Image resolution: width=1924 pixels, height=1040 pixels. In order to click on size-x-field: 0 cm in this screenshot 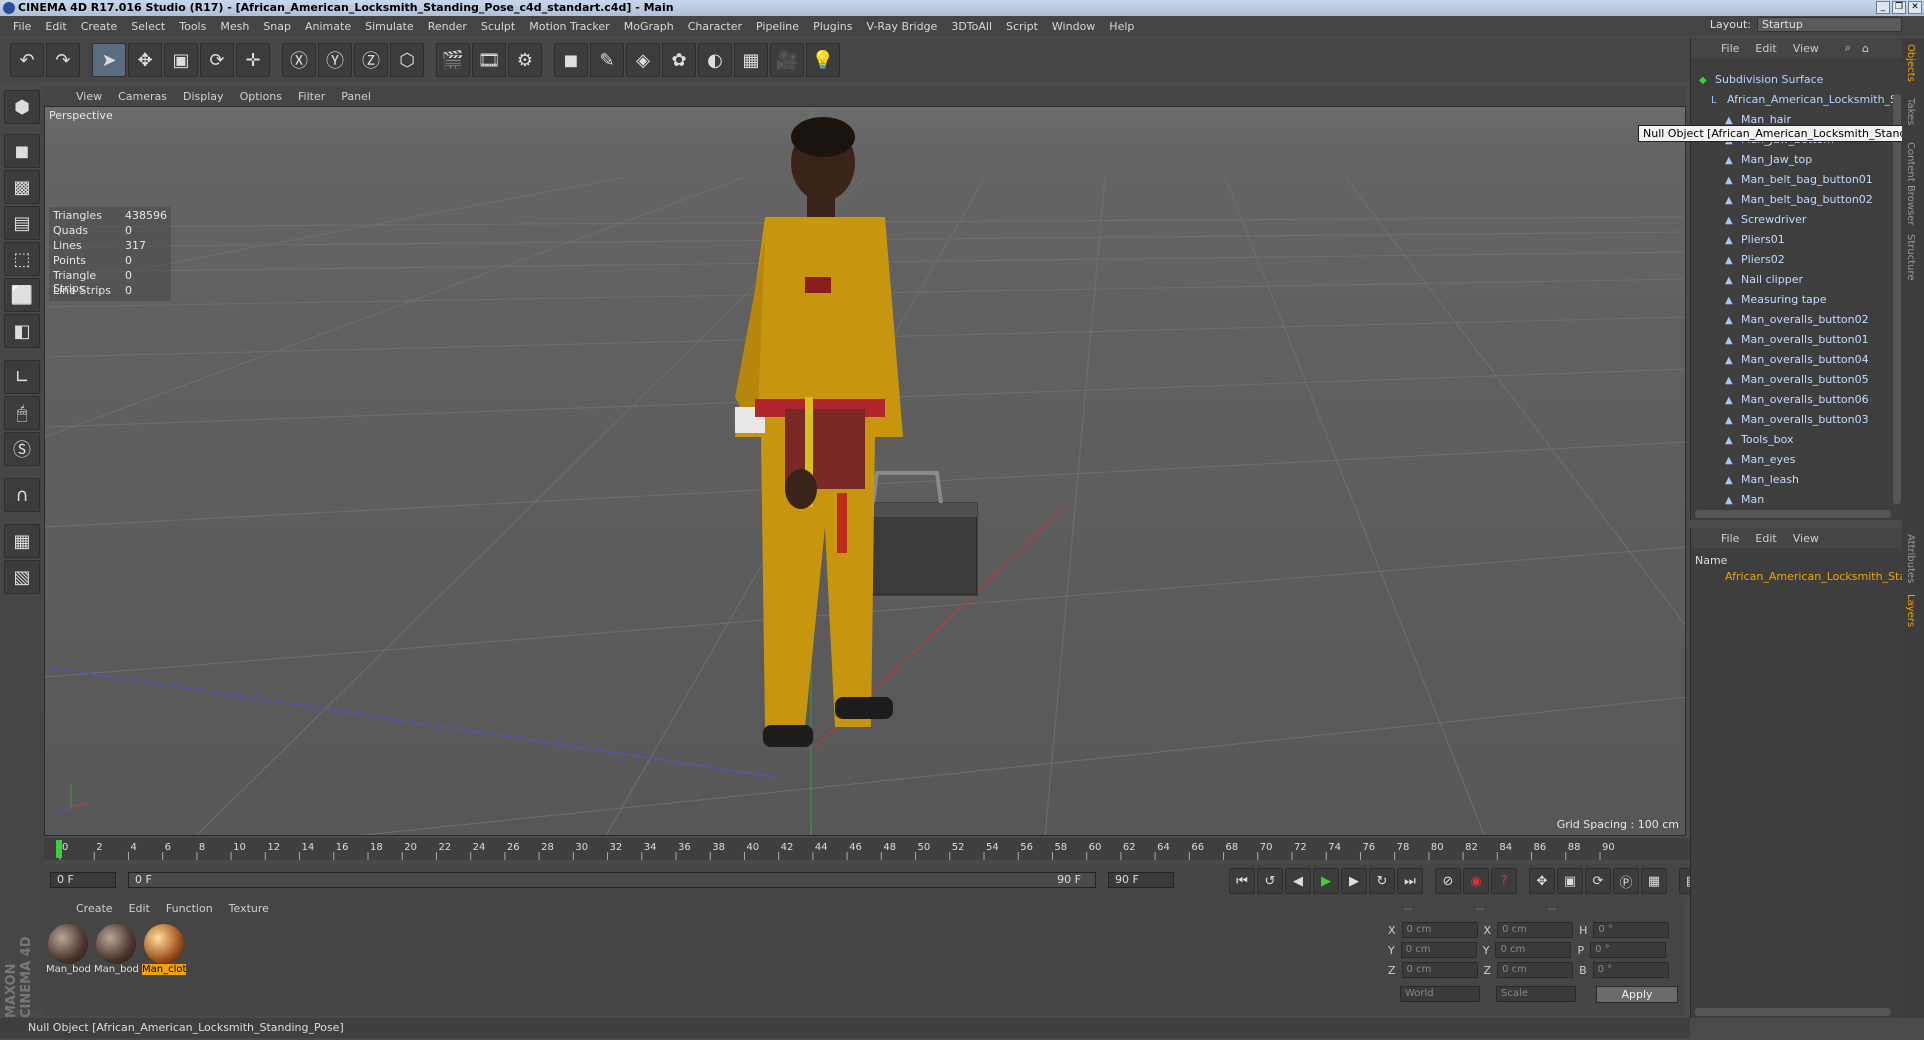, I will do `click(1535, 930)`.